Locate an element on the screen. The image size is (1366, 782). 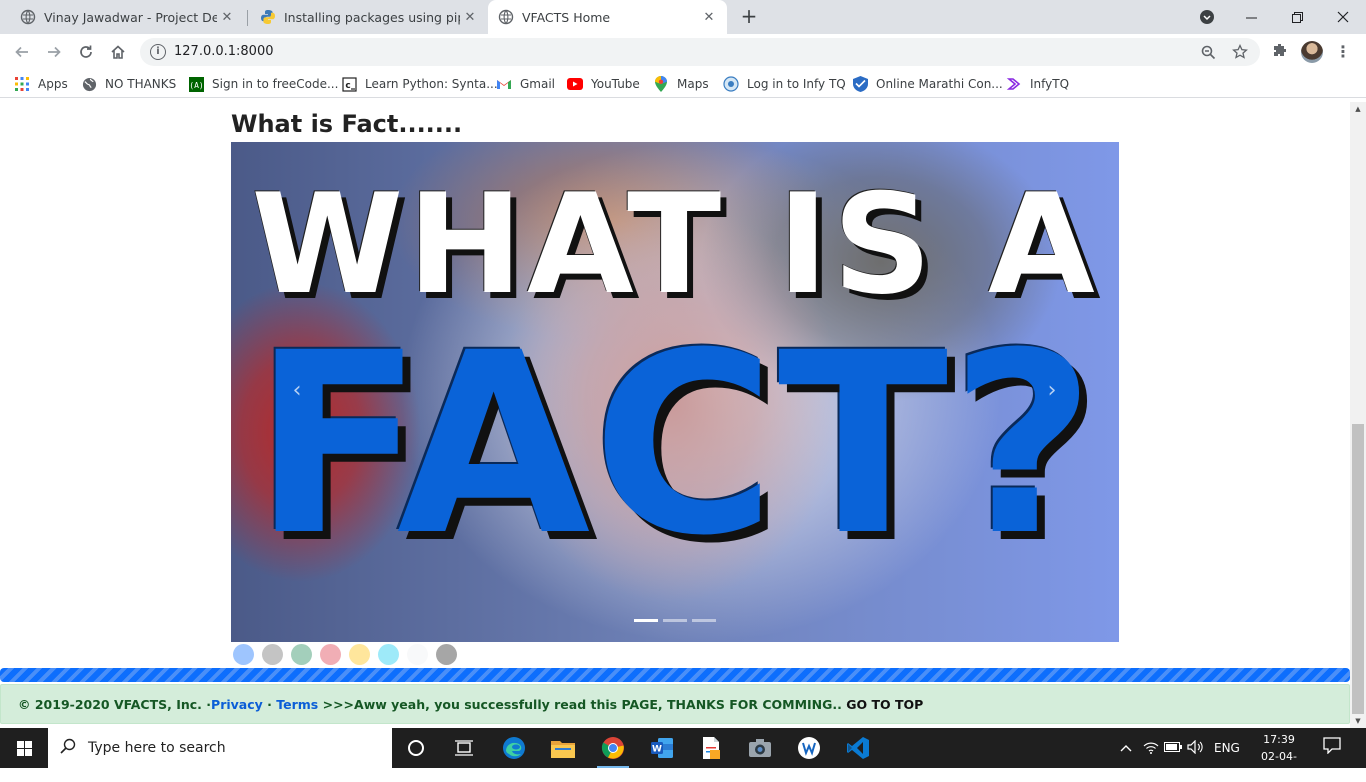
reload-icon is located at coordinates (86, 51).